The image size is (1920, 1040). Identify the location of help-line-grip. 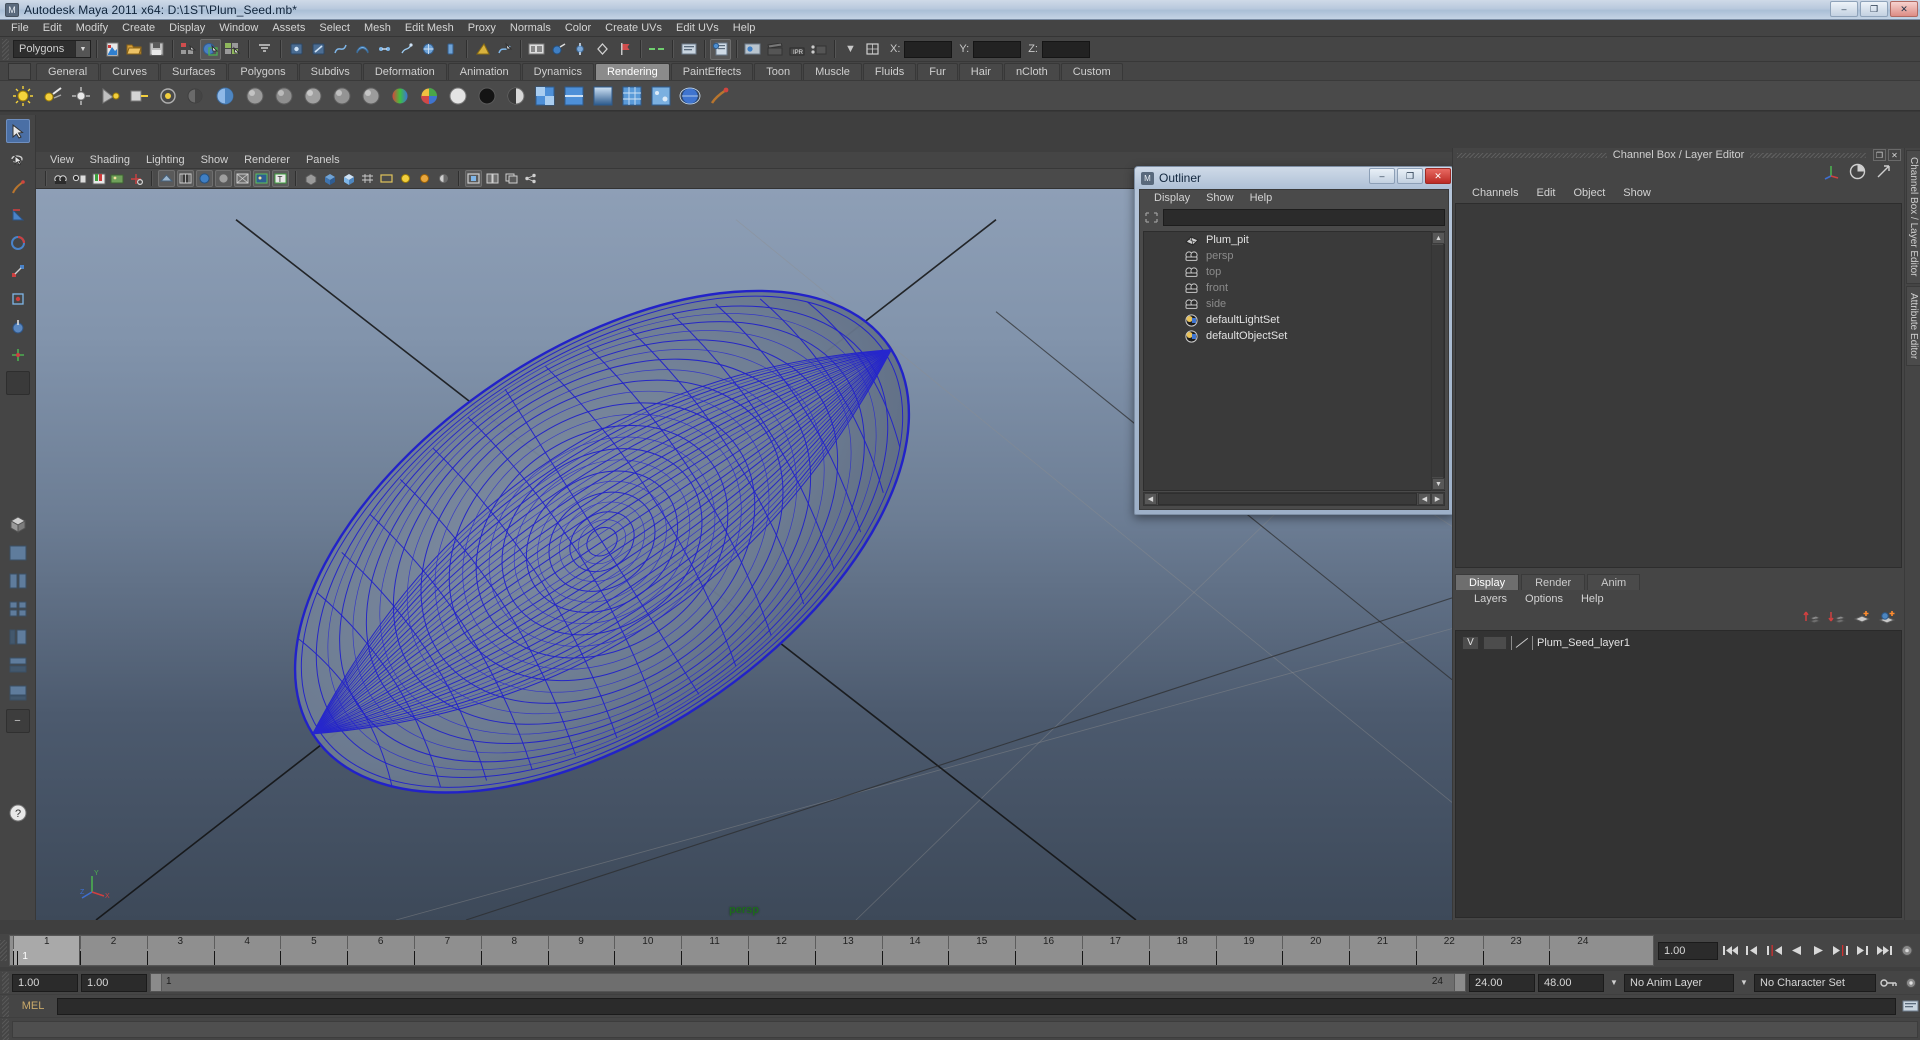
(5, 1029).